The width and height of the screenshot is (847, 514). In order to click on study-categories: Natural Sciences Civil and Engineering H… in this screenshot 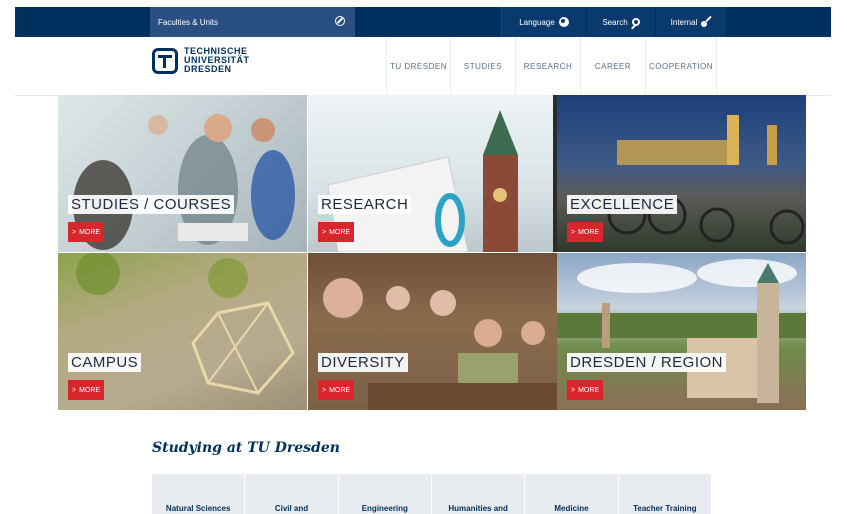, I will do `click(431, 494)`.